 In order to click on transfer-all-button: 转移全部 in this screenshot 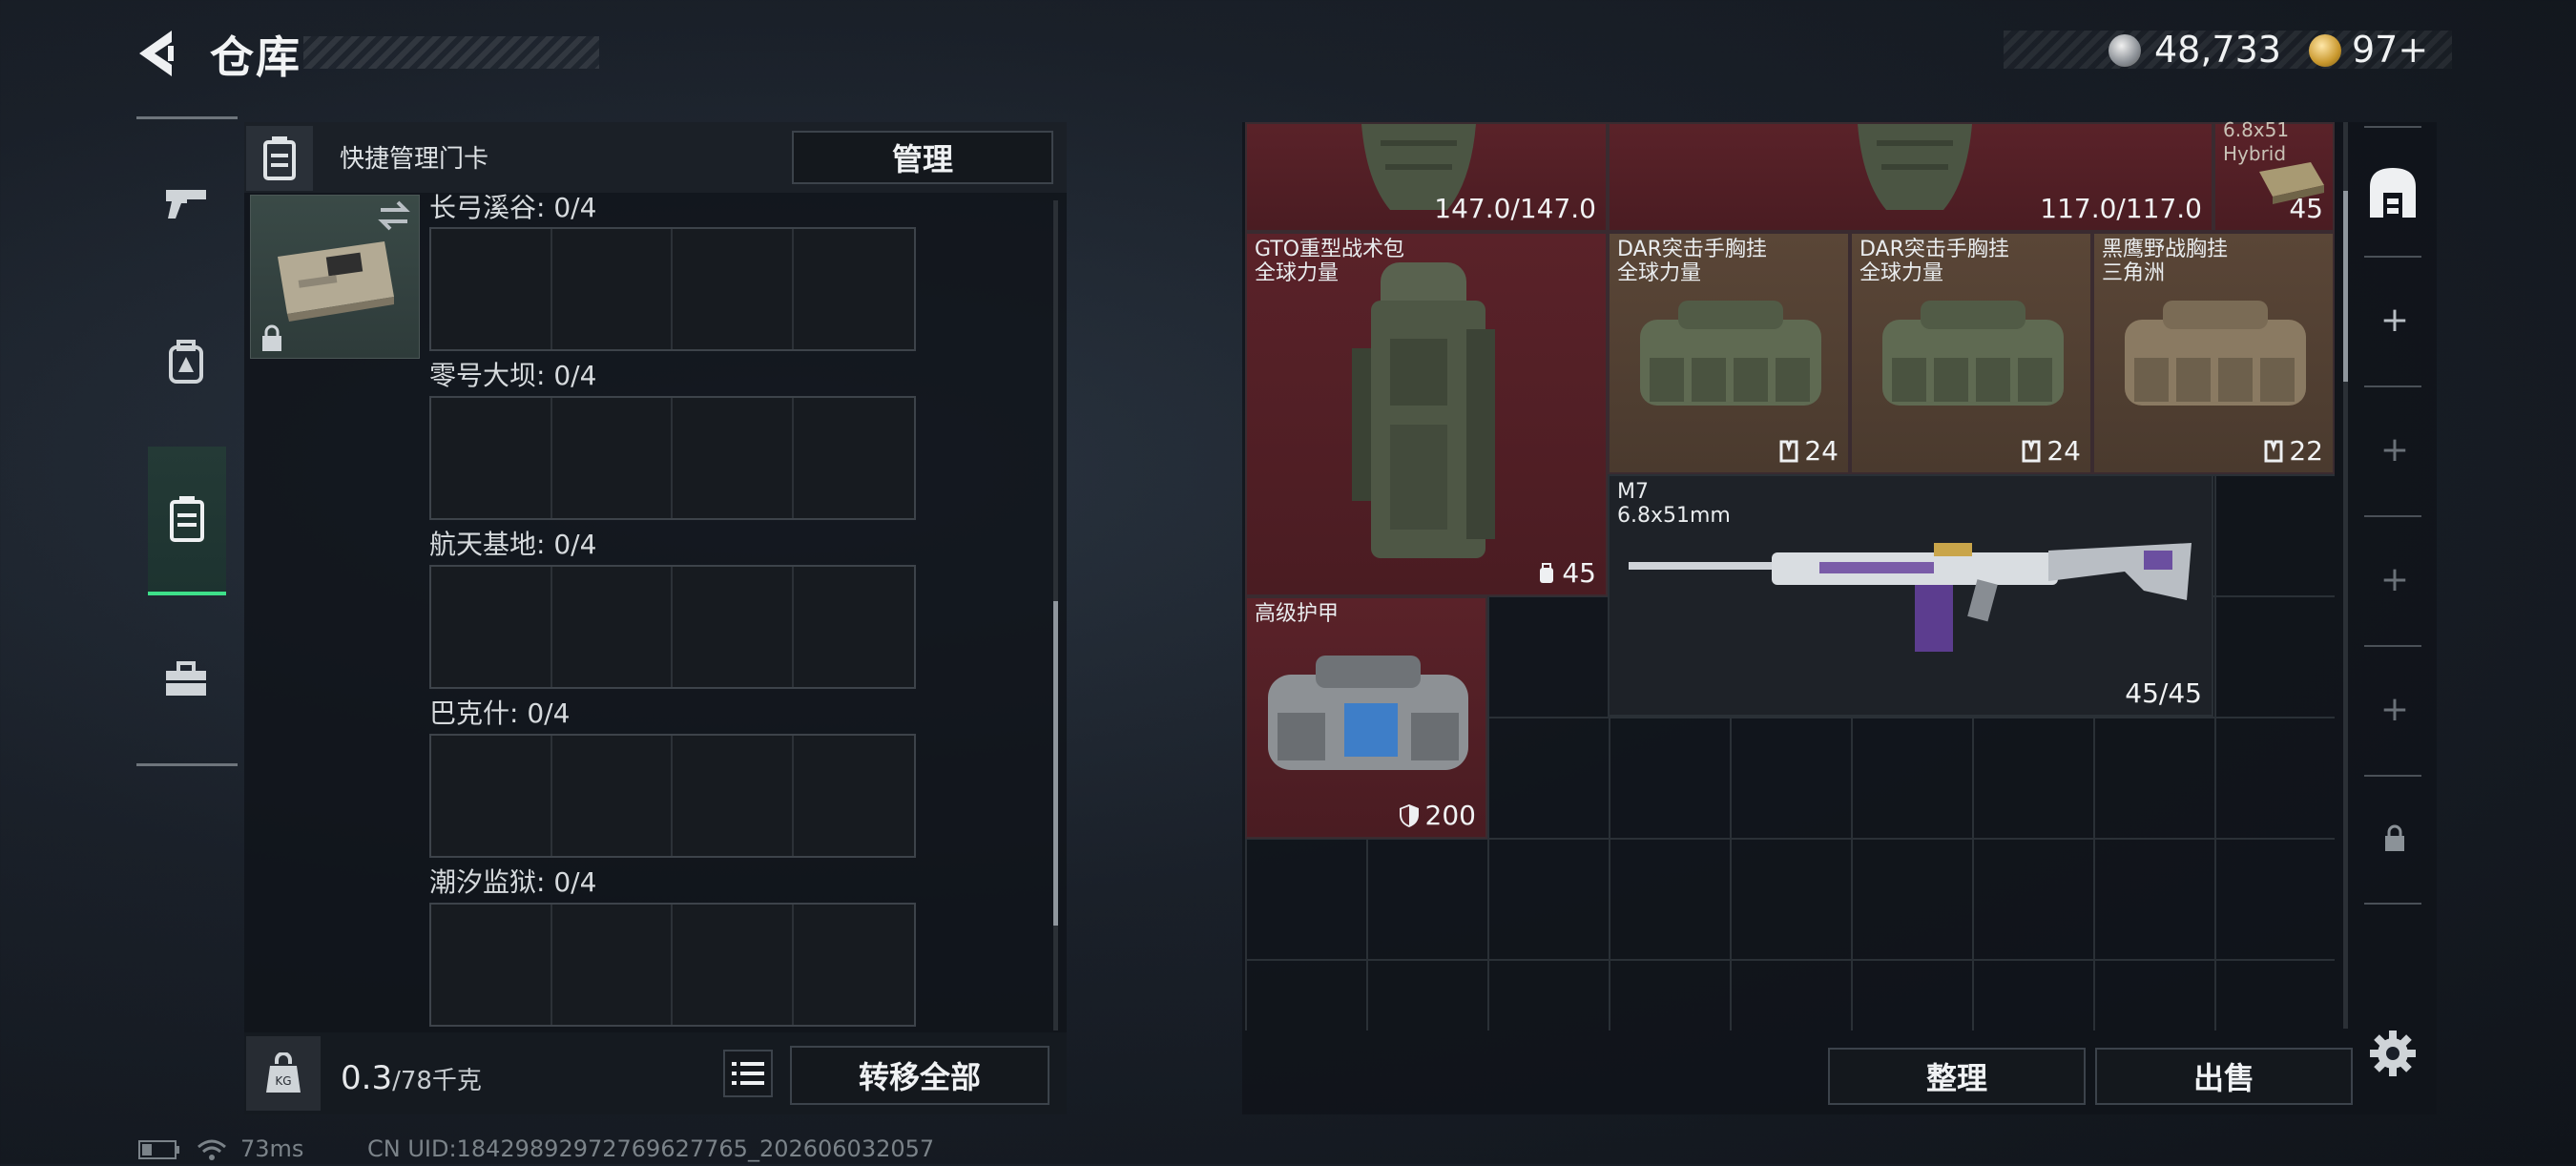, I will do `click(919, 1075)`.